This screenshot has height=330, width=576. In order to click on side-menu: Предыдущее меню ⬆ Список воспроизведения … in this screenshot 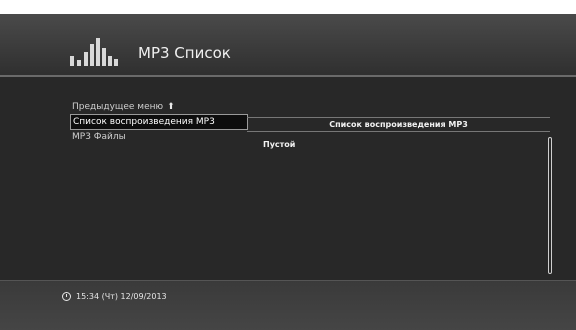, I will do `click(159, 122)`.